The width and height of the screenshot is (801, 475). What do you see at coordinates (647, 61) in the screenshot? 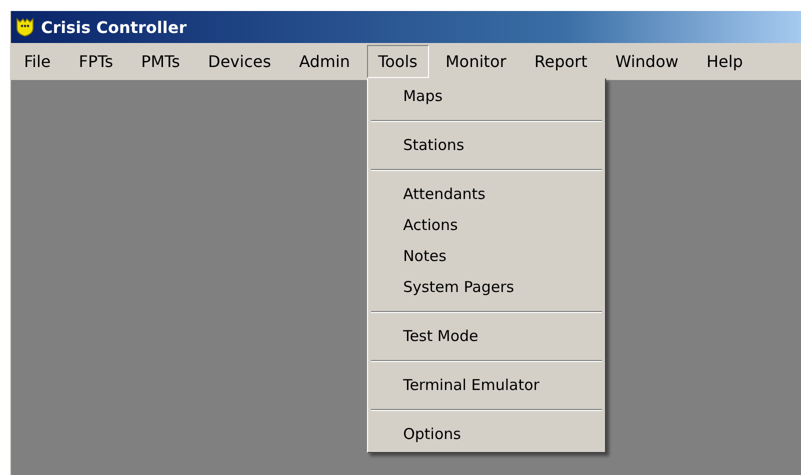
I see `menu-item: Window` at bounding box center [647, 61].